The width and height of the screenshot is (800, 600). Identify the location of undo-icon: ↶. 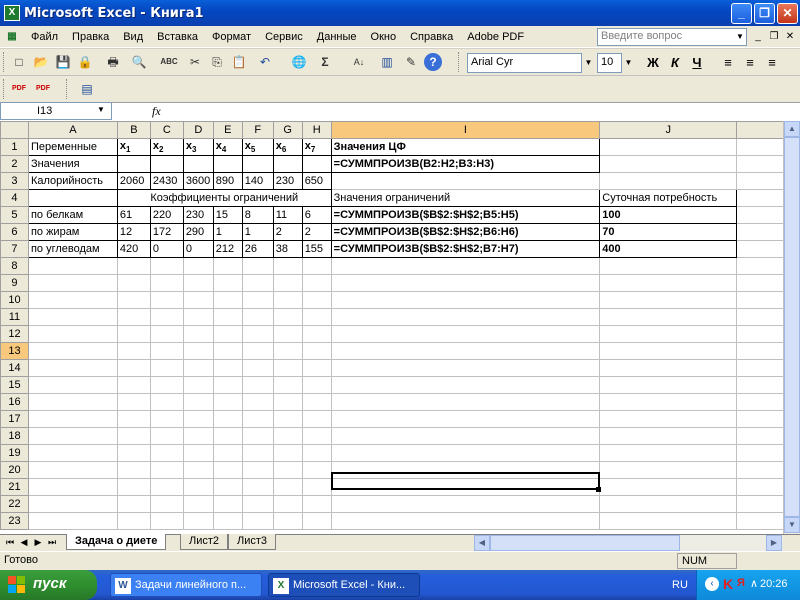
(265, 62).